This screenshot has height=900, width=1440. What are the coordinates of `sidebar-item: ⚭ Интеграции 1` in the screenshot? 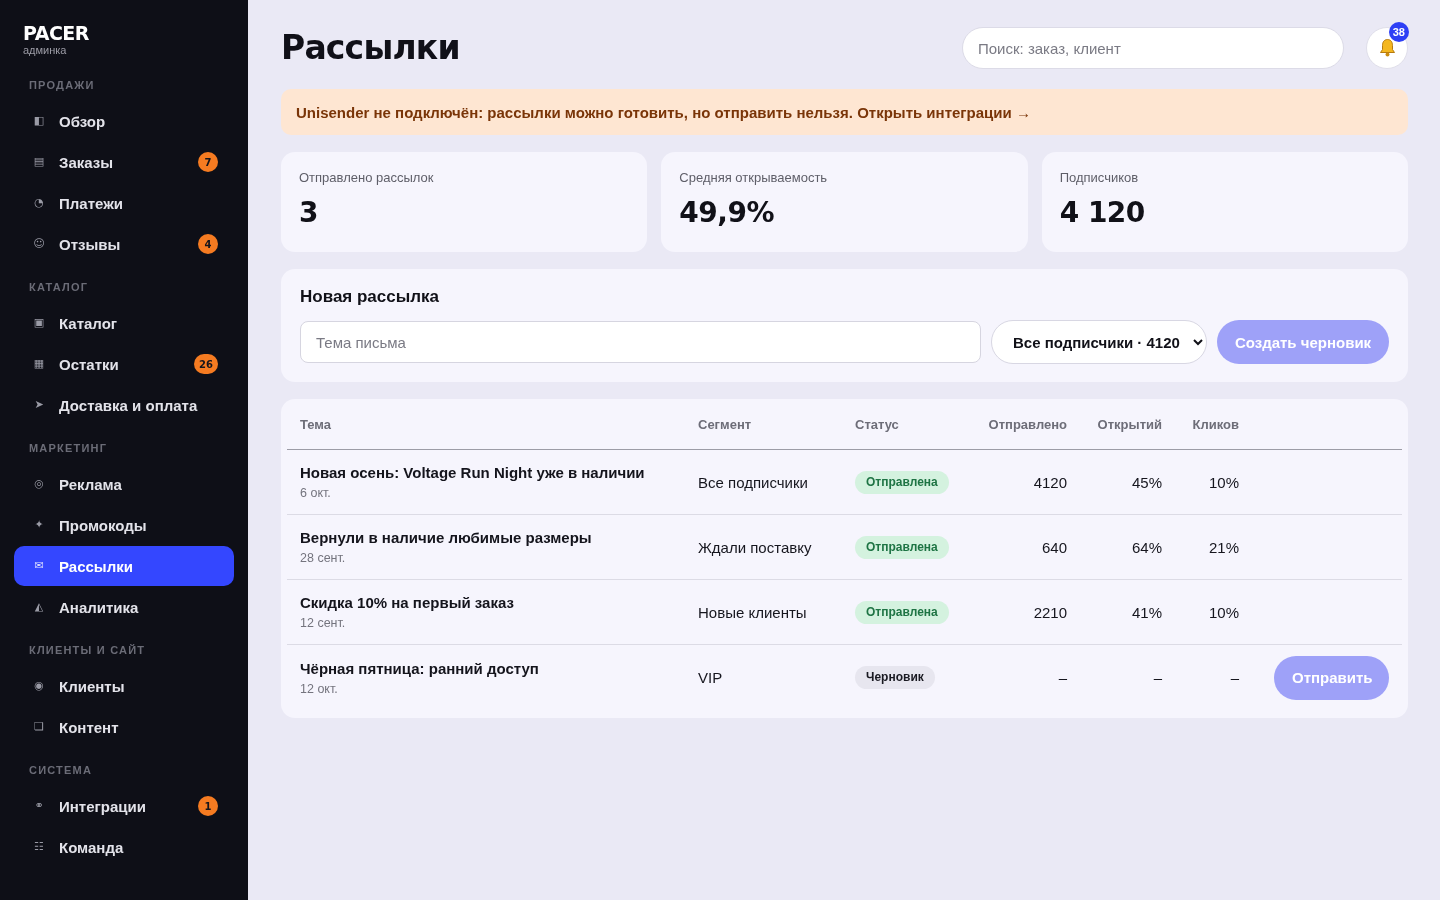 It's located at (124, 806).